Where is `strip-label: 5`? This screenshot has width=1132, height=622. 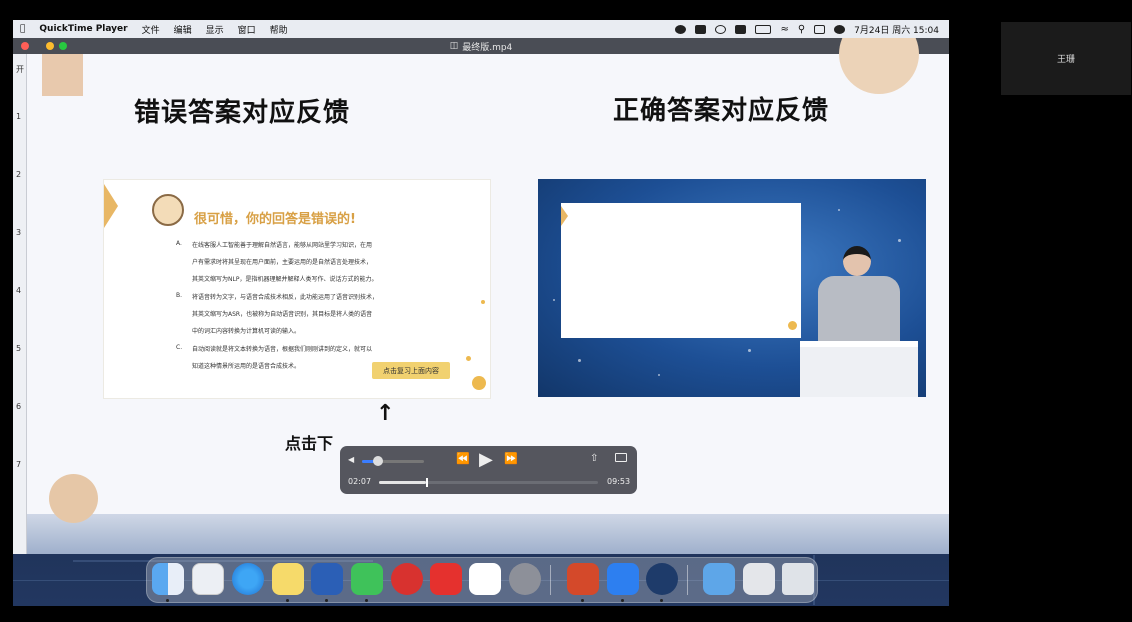
strip-label: 5 is located at coordinates (19, 348).